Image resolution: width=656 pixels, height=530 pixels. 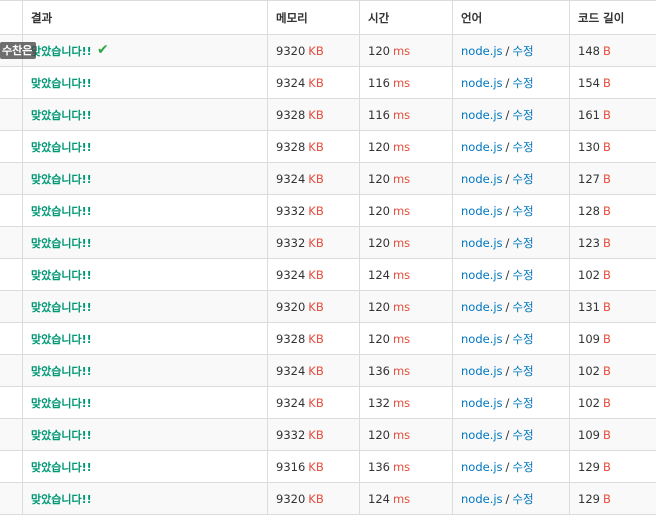 I want to click on time-cell: 116 ms, so click(x=406, y=82).